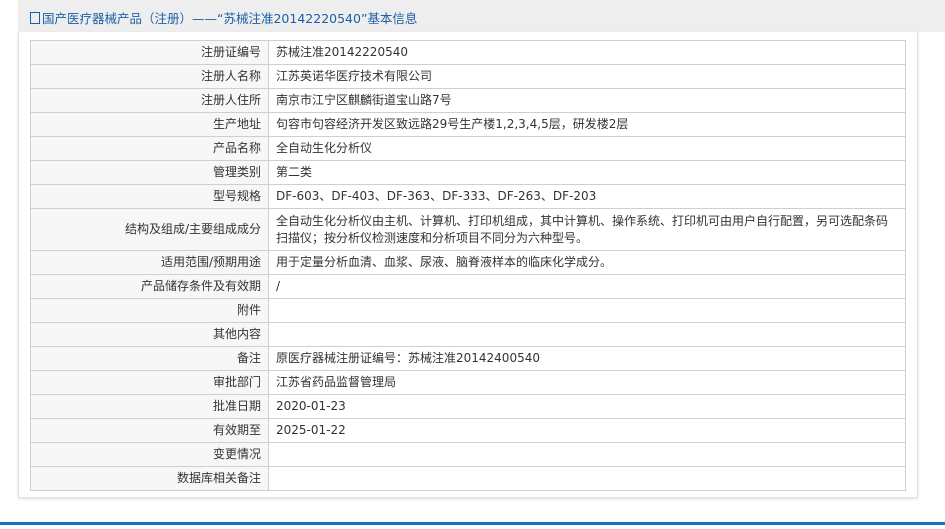 Image resolution: width=945 pixels, height=529 pixels. Describe the element at coordinates (149, 430) in the screenshot. I see `row-label: 有效期至` at that location.